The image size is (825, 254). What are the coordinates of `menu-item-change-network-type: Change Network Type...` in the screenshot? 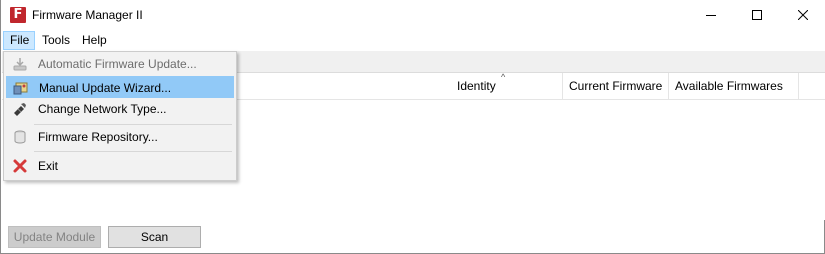 It's located at (120, 109).